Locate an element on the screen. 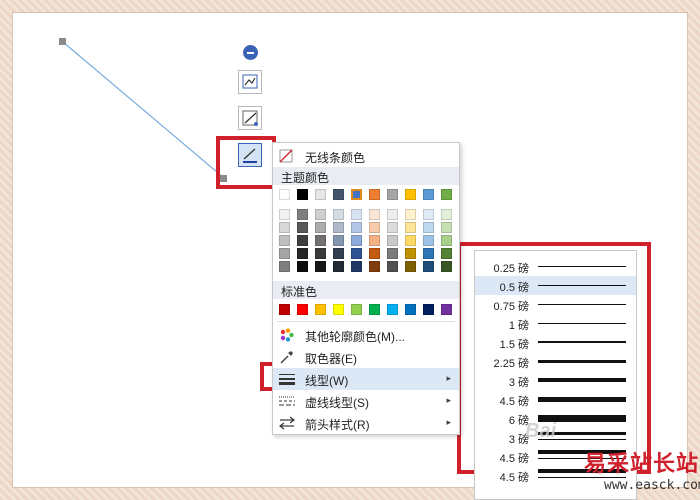 Image resolution: width=700 pixels, height=500 pixels. theme-colors-label: 主题颜色 is located at coordinates (305, 178).